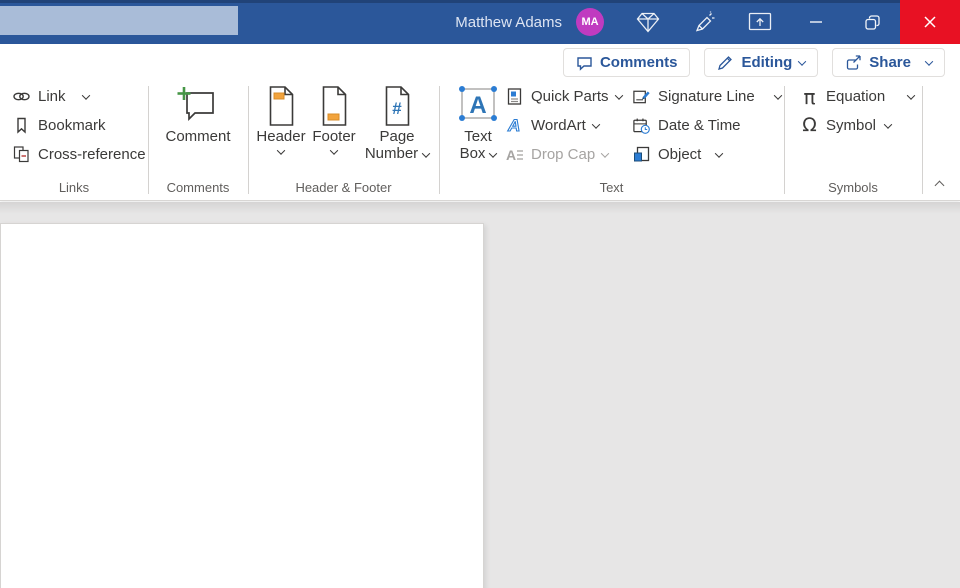 The height and width of the screenshot is (588, 960). I want to click on share-button: Share, so click(888, 62).